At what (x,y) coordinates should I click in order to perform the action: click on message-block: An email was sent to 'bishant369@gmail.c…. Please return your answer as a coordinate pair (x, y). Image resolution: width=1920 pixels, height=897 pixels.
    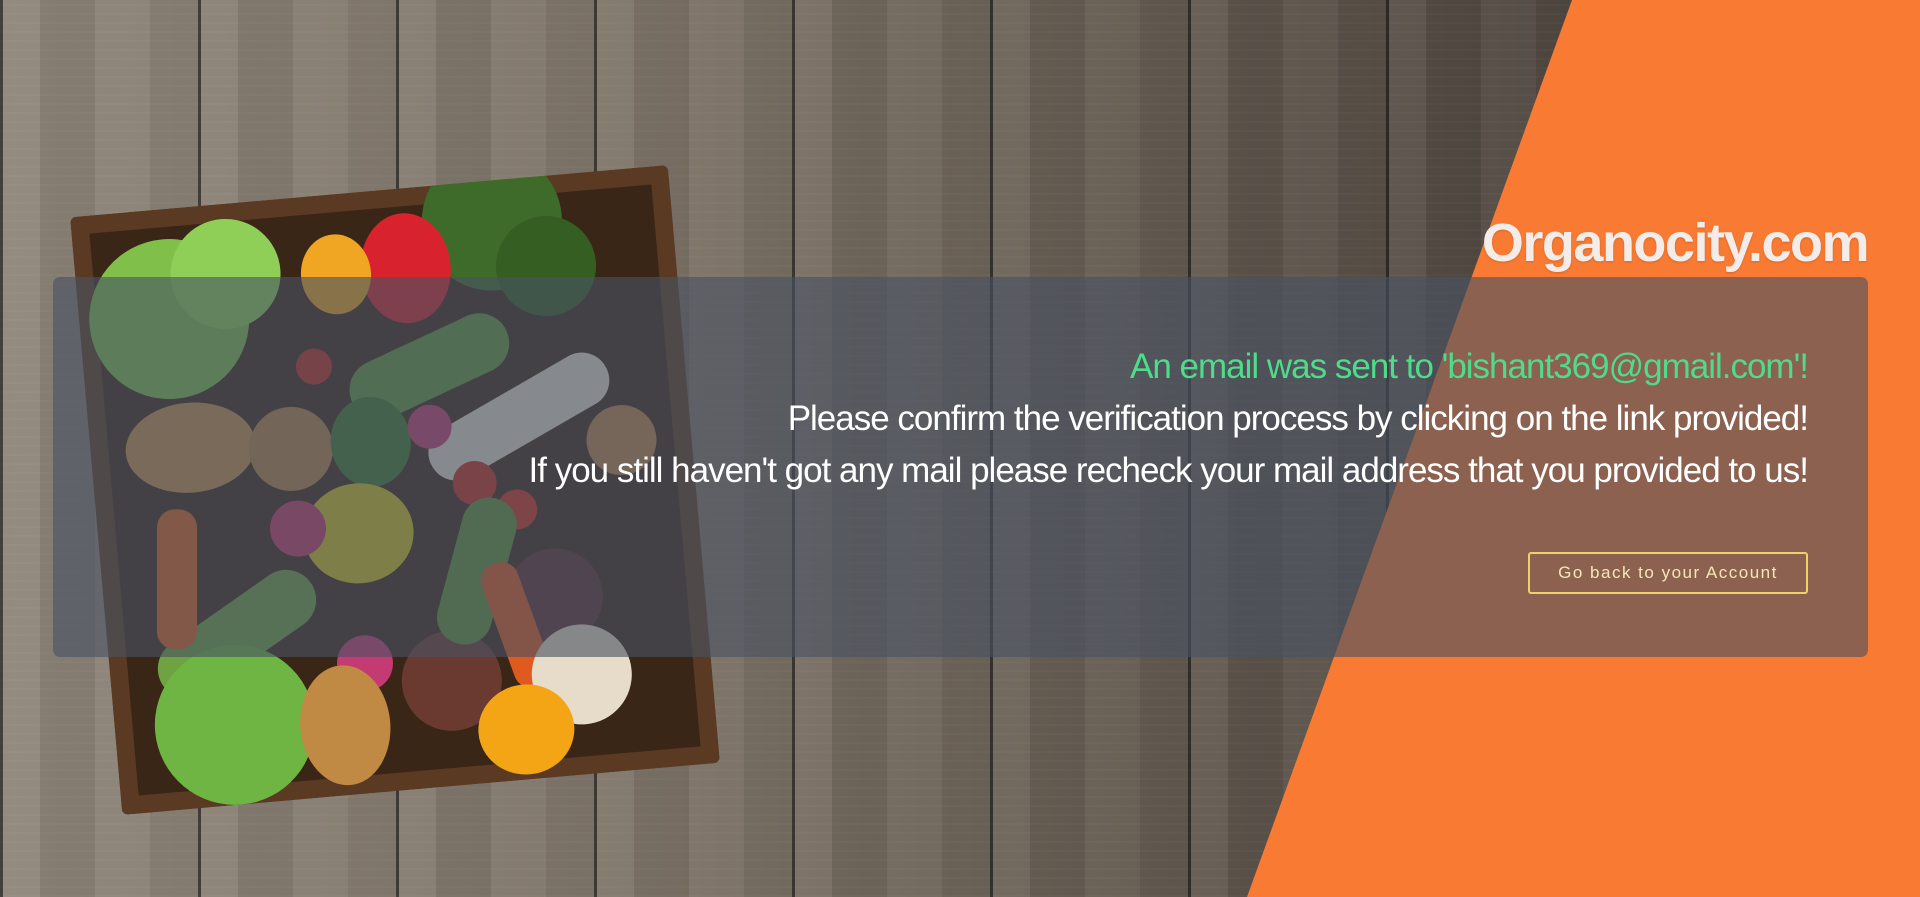
    Looking at the image, I should click on (1168, 419).